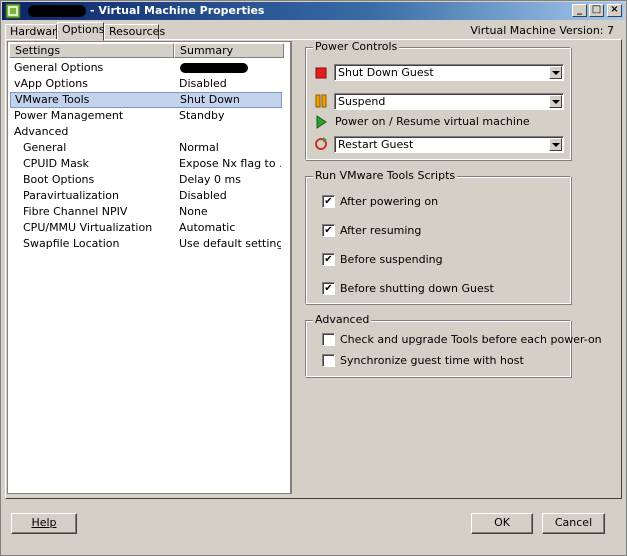 Image resolution: width=627 pixels, height=556 pixels. Describe the element at coordinates (51, 83) in the screenshot. I see `setting-name: vApp Options` at that location.